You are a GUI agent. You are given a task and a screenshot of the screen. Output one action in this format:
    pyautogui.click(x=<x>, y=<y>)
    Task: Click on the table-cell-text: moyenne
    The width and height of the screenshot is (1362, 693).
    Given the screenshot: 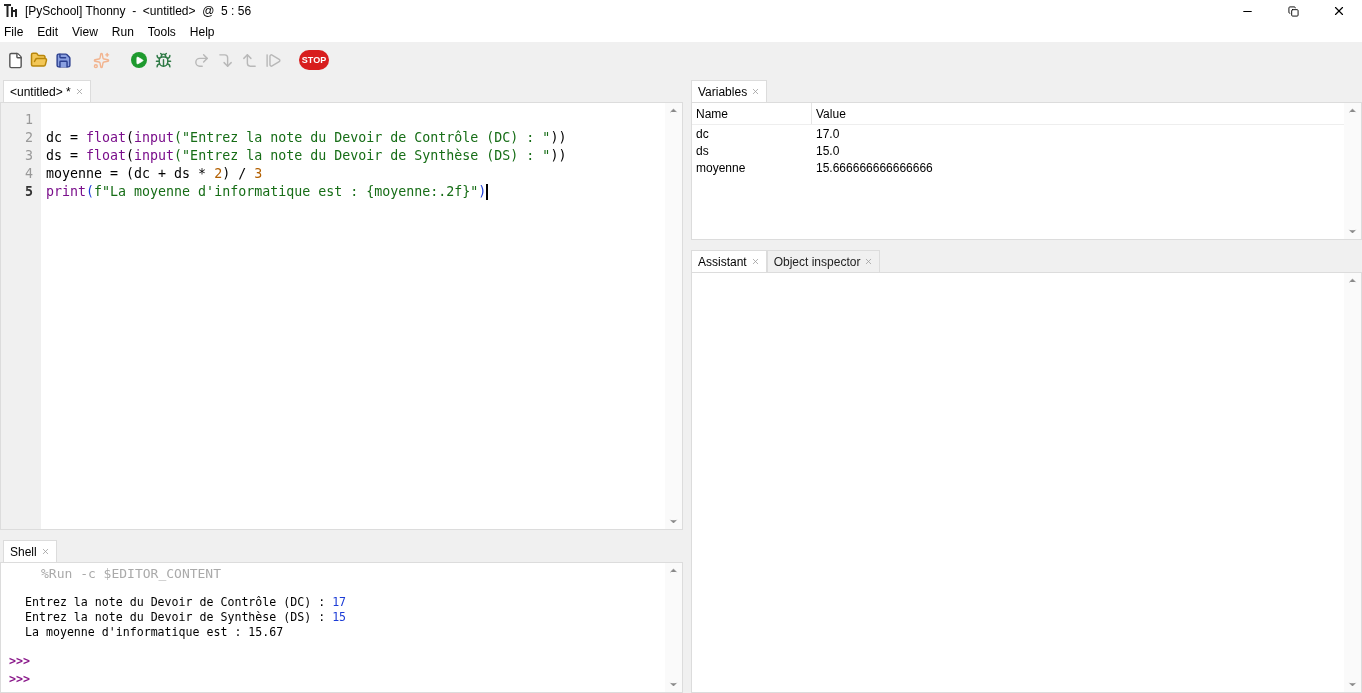 What is the action you would take?
    pyautogui.click(x=721, y=168)
    